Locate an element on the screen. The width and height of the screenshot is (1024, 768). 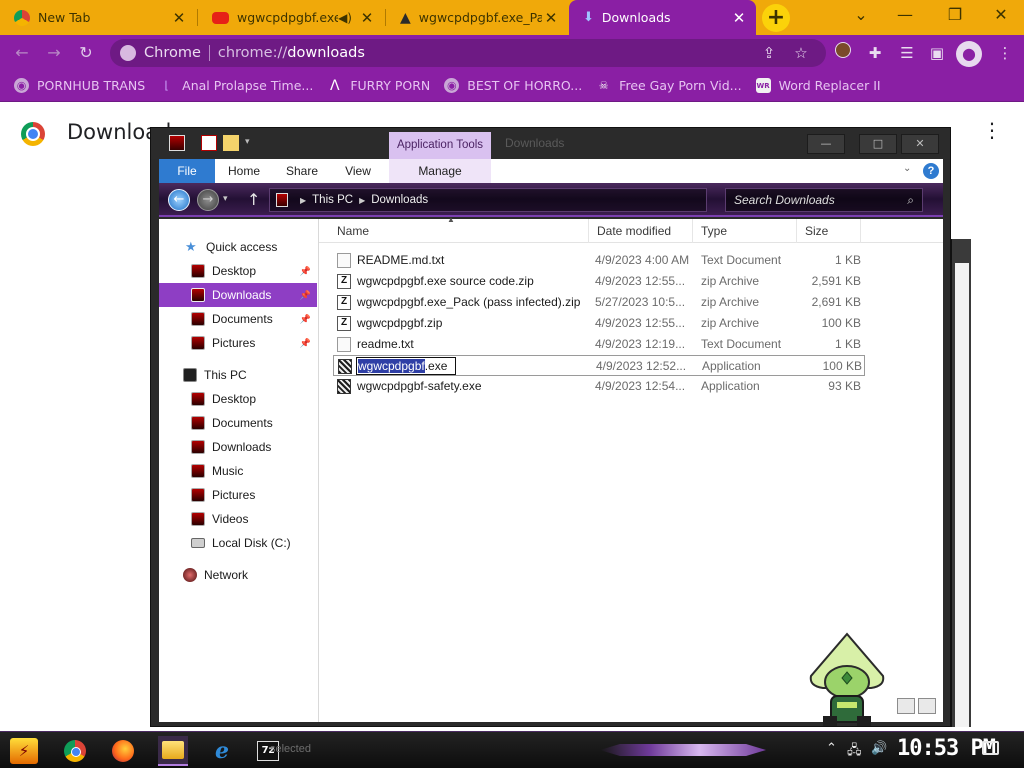
nav-quick-access: ★ Quick access is located at coordinates (238, 247).